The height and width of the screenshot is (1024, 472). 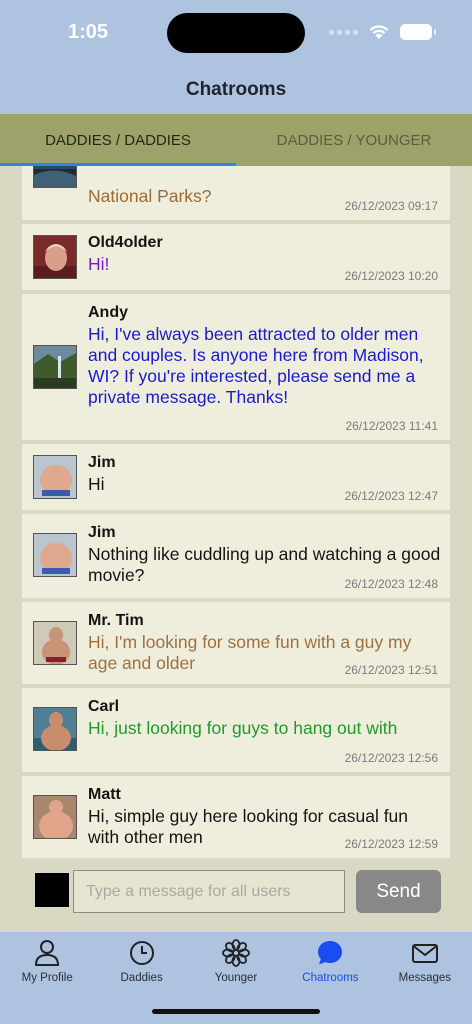 I want to click on message-sender: Andy, so click(x=108, y=312).